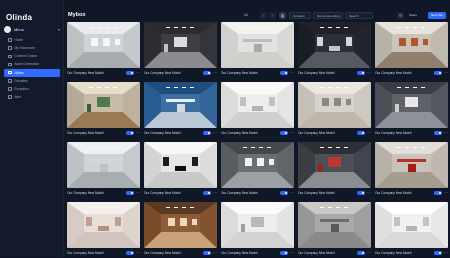  What do you see at coordinates (400, 15) in the screenshot?
I see `settings-icon: ⚙` at bounding box center [400, 15].